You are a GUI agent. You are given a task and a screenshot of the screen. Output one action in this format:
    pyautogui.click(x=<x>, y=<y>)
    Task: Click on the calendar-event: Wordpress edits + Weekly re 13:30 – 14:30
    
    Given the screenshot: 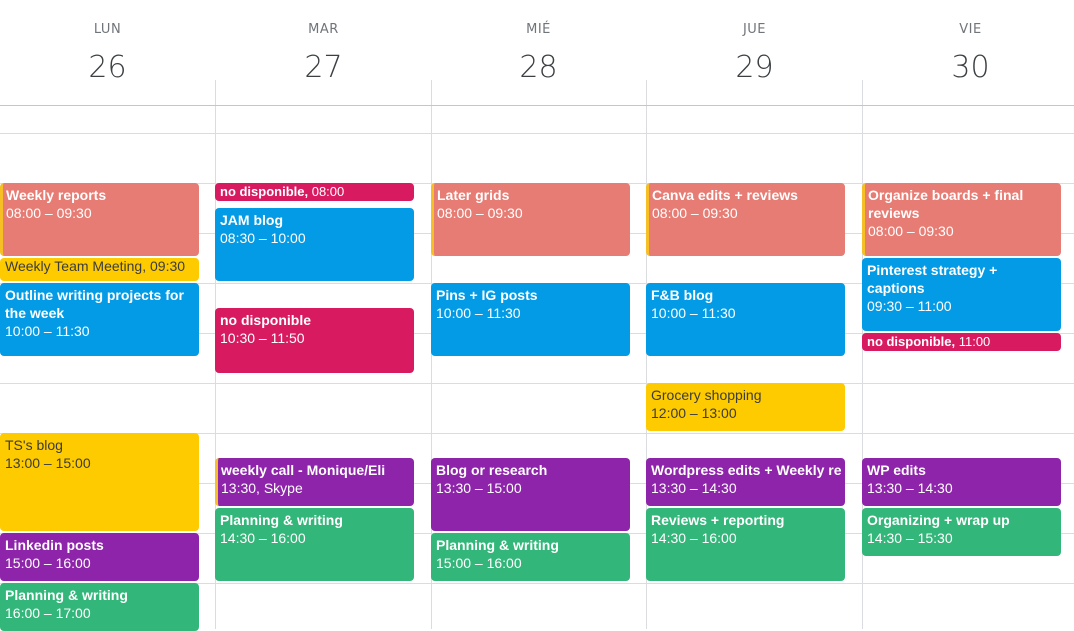 What is the action you would take?
    pyautogui.click(x=745, y=482)
    